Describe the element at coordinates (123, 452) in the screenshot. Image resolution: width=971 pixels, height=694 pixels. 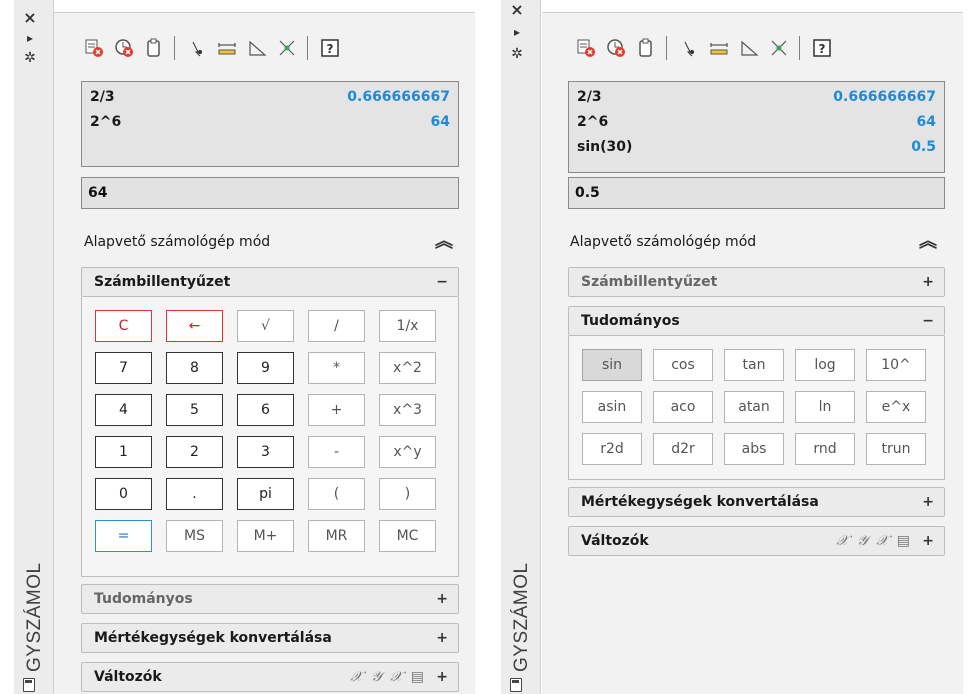
I see `key-1: 1` at that location.